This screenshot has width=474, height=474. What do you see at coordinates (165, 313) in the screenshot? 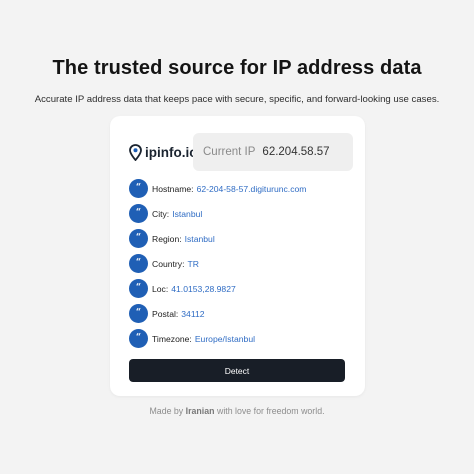
I see `field-key: Postal:` at bounding box center [165, 313].